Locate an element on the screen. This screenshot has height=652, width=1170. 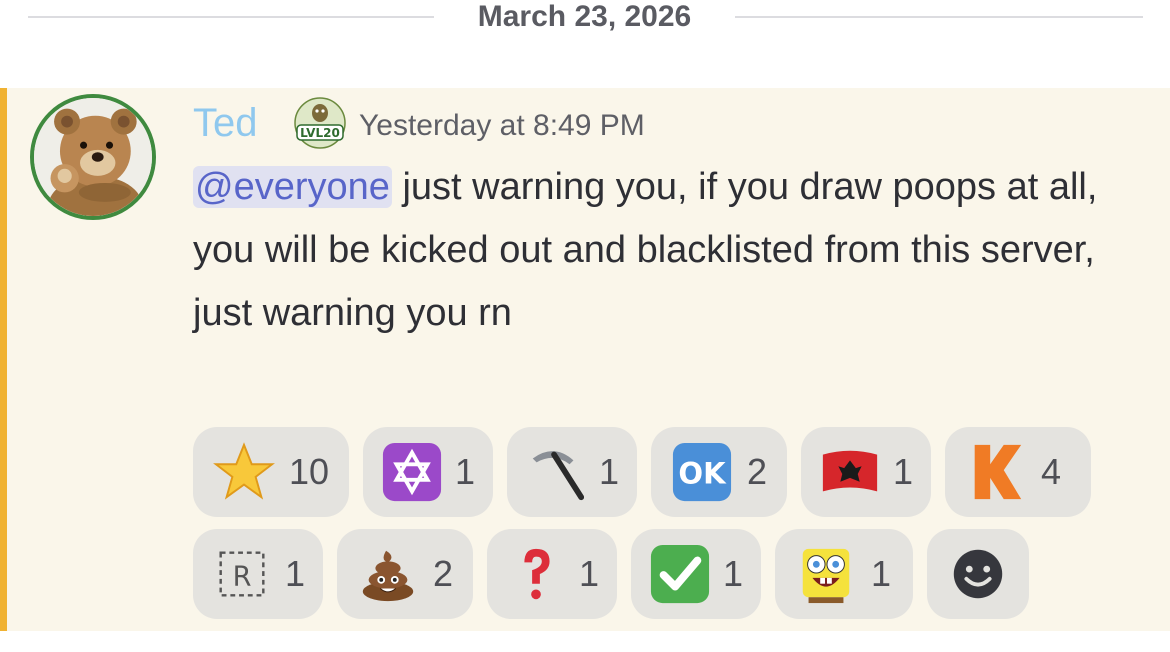
reaction-check-mark: 1 is located at coordinates (696, 574).